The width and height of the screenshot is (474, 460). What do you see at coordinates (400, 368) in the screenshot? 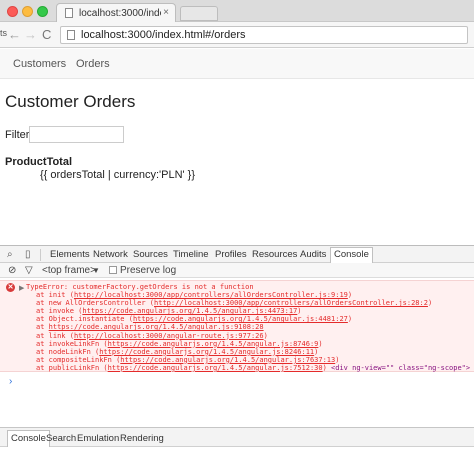
I see `dom-node-reference: <div ng-view="" class="ng-scope">` at bounding box center [400, 368].